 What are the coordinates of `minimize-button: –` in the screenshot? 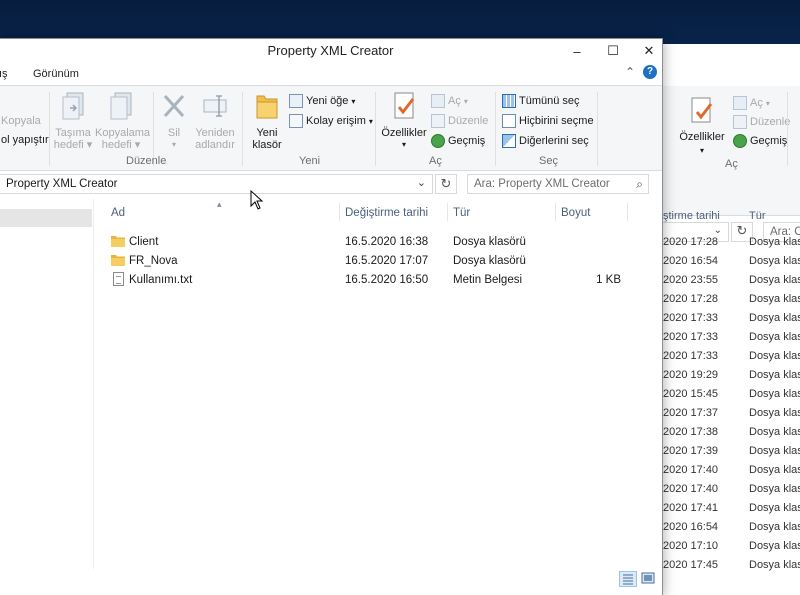 It's located at (577, 51).